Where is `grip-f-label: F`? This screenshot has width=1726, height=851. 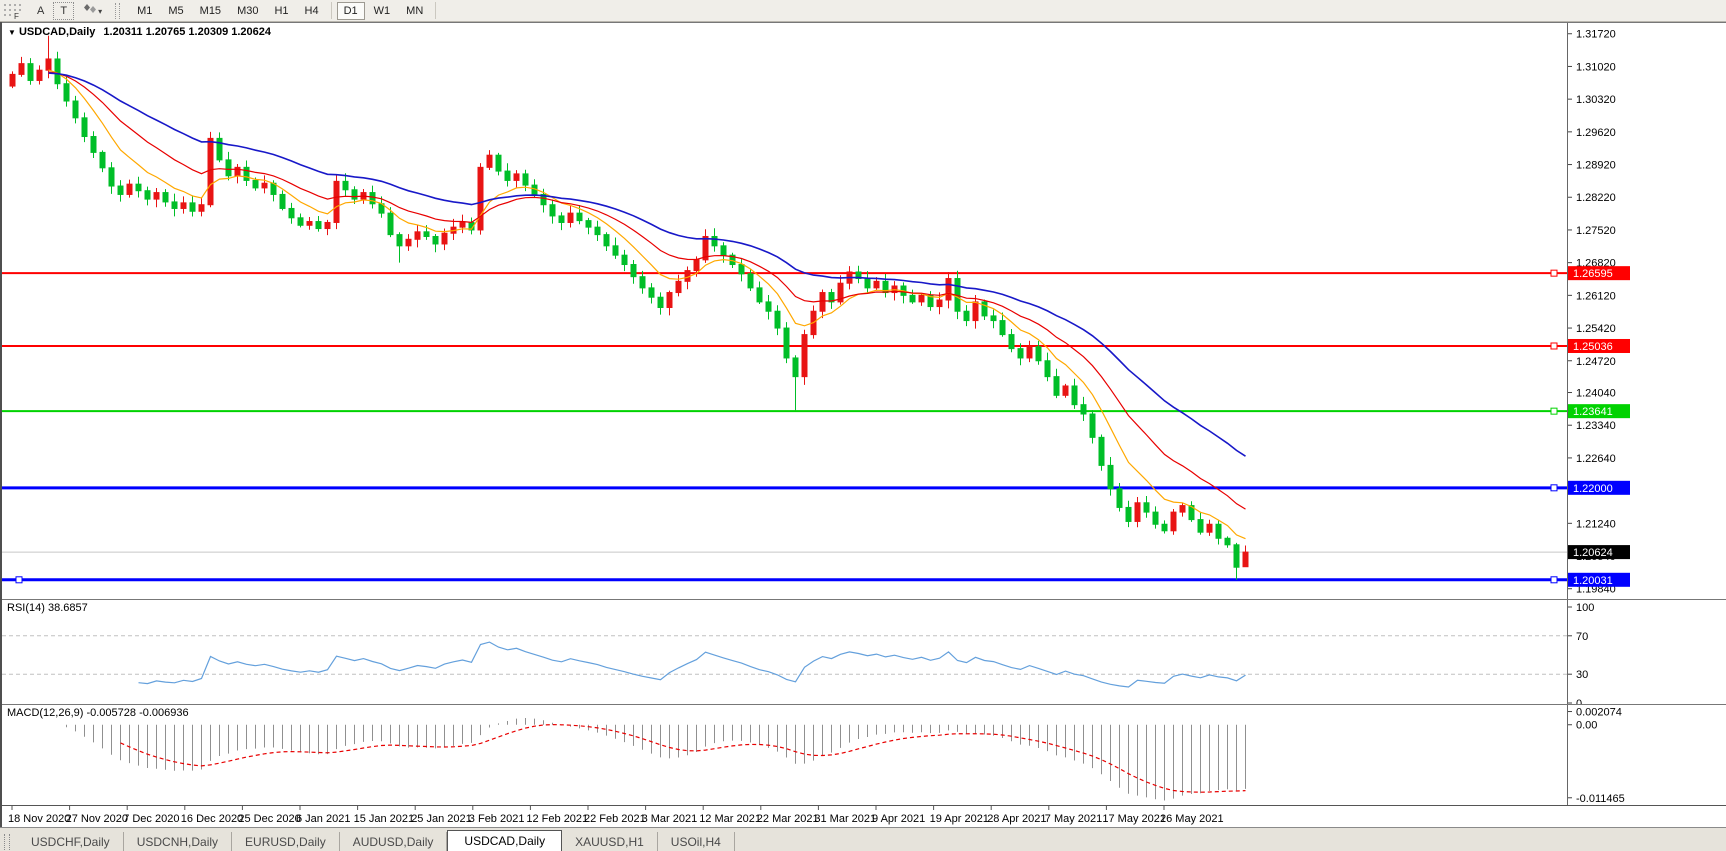
grip-f-label: F is located at coordinates (16, 16).